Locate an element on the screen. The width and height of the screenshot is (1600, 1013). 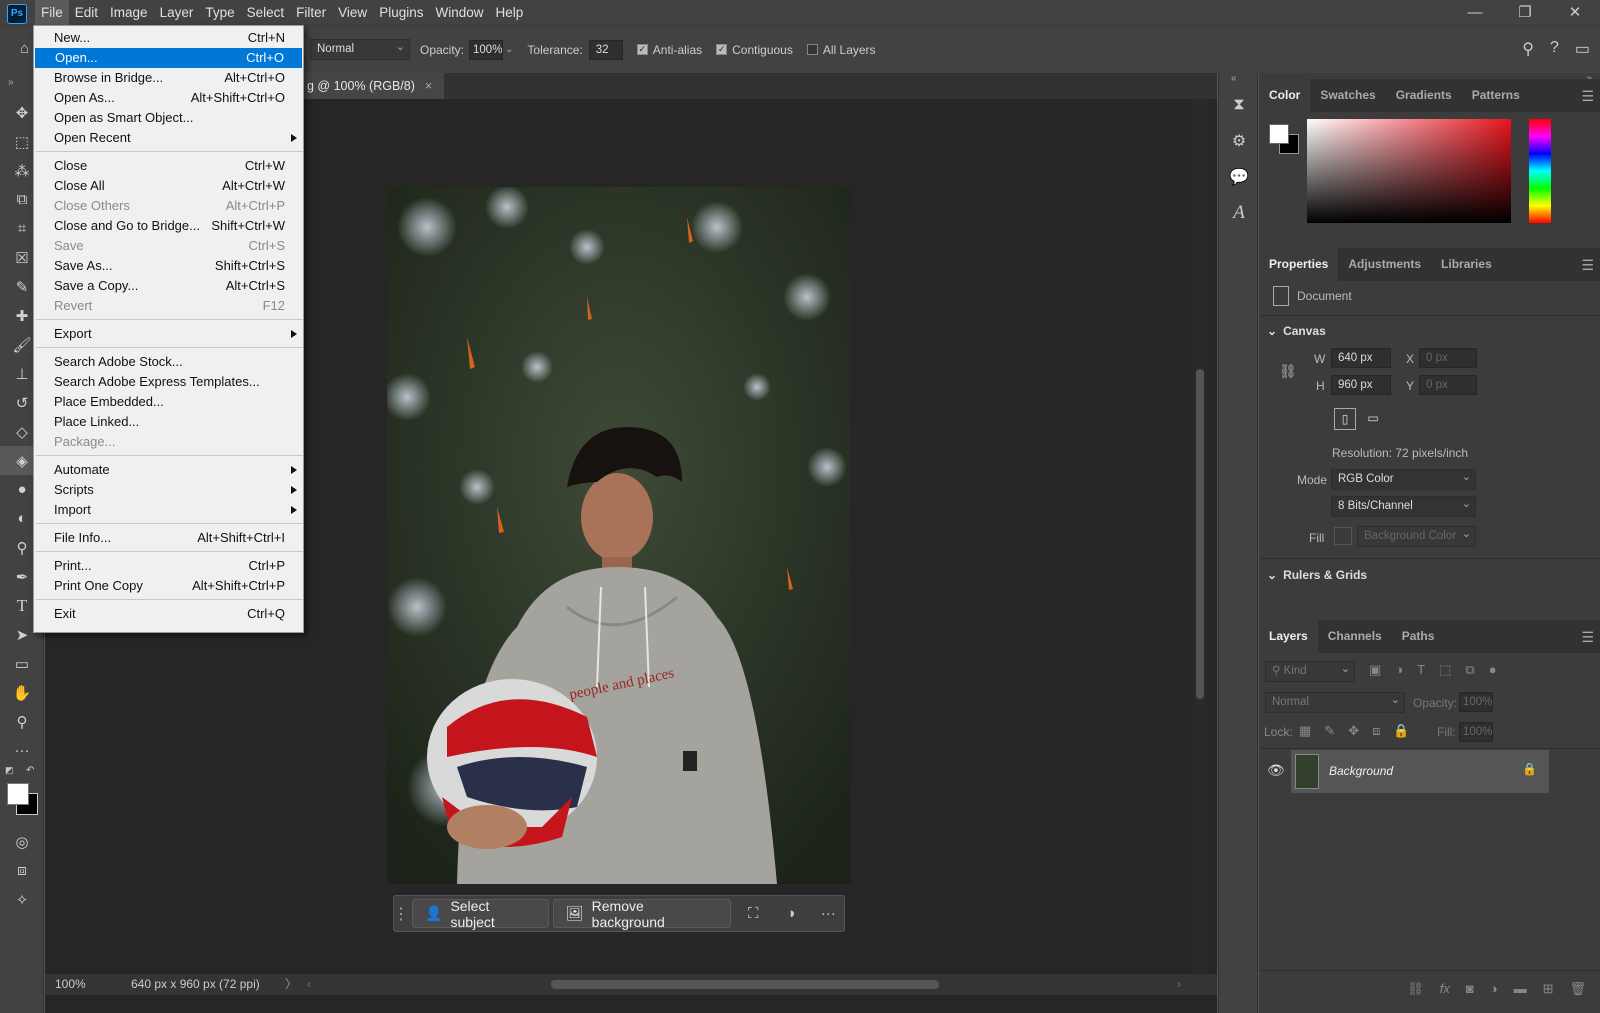
zoom-tool-icon: ⚲ is located at coordinates (22, 721).